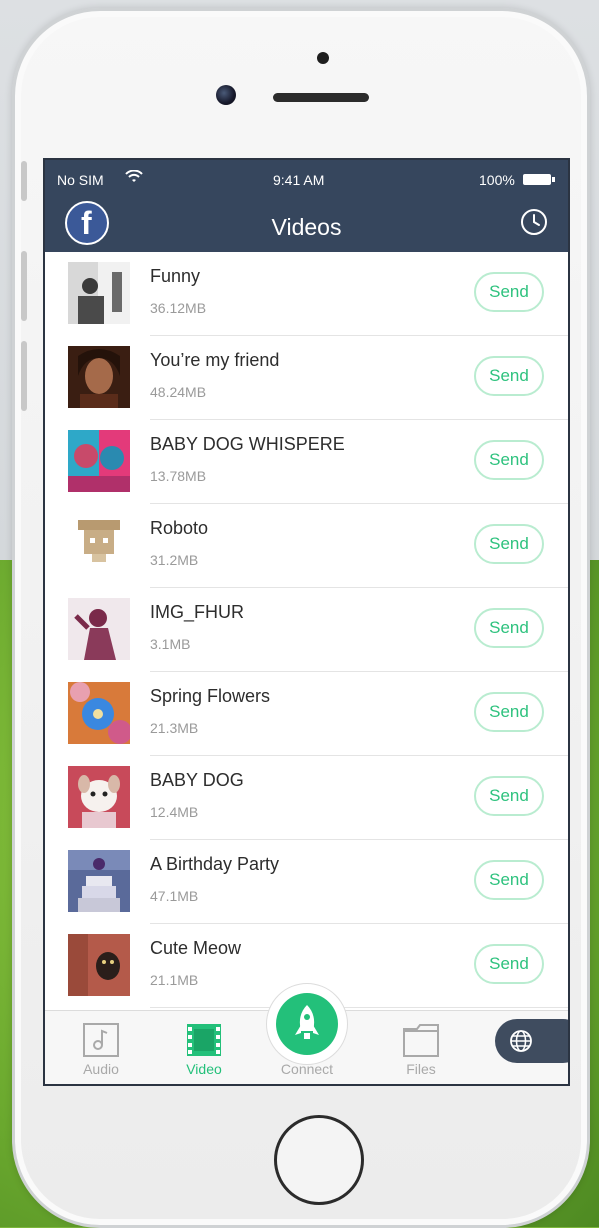 The height and width of the screenshot is (1228, 599). I want to click on bottom-tab-bar: Audio Video Connect Files, so click(306, 1033).